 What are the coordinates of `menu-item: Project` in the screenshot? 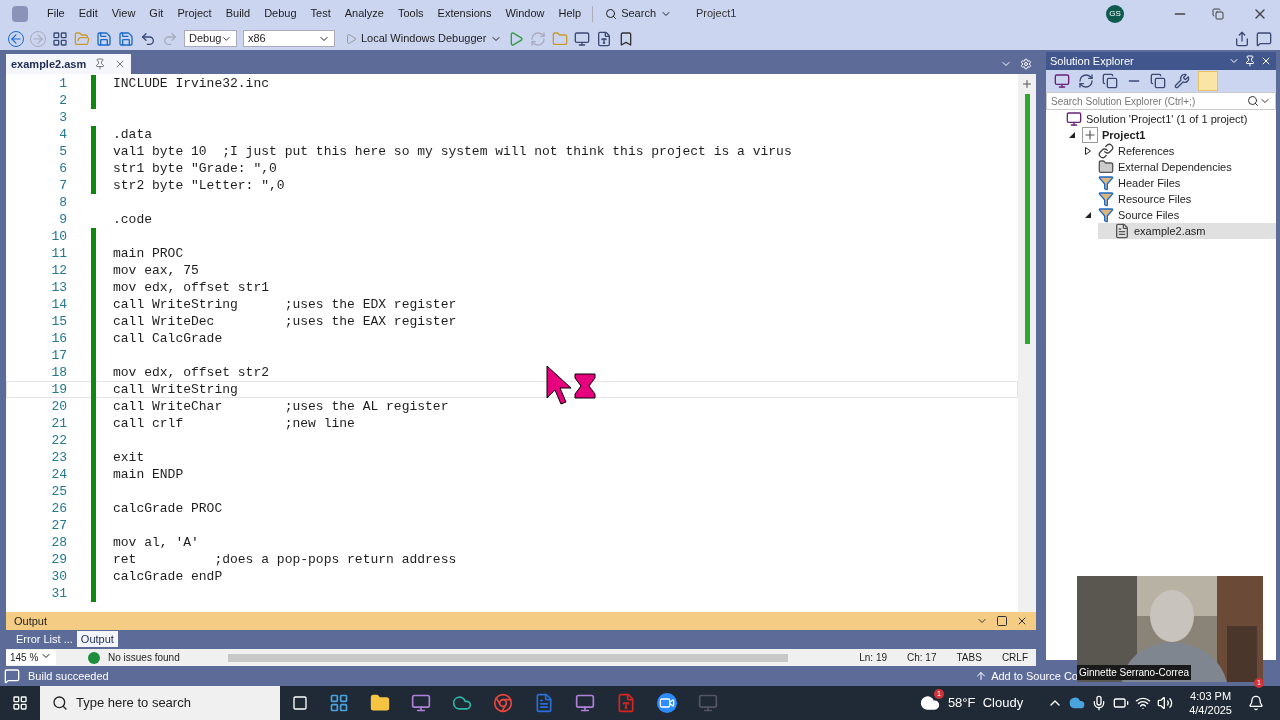 It's located at (194, 13).